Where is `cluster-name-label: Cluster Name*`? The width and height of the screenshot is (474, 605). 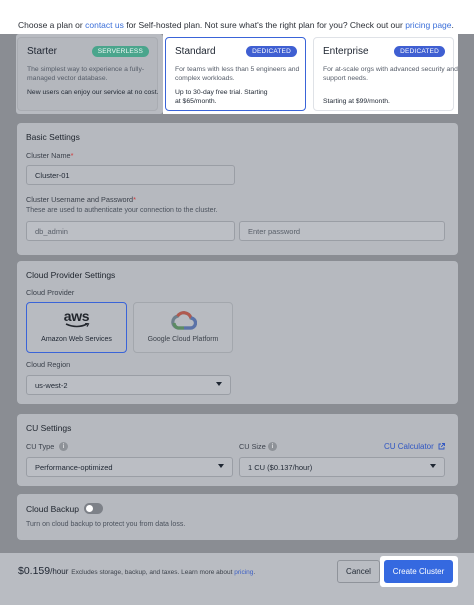
cluster-name-label: Cluster Name* is located at coordinates (49, 155).